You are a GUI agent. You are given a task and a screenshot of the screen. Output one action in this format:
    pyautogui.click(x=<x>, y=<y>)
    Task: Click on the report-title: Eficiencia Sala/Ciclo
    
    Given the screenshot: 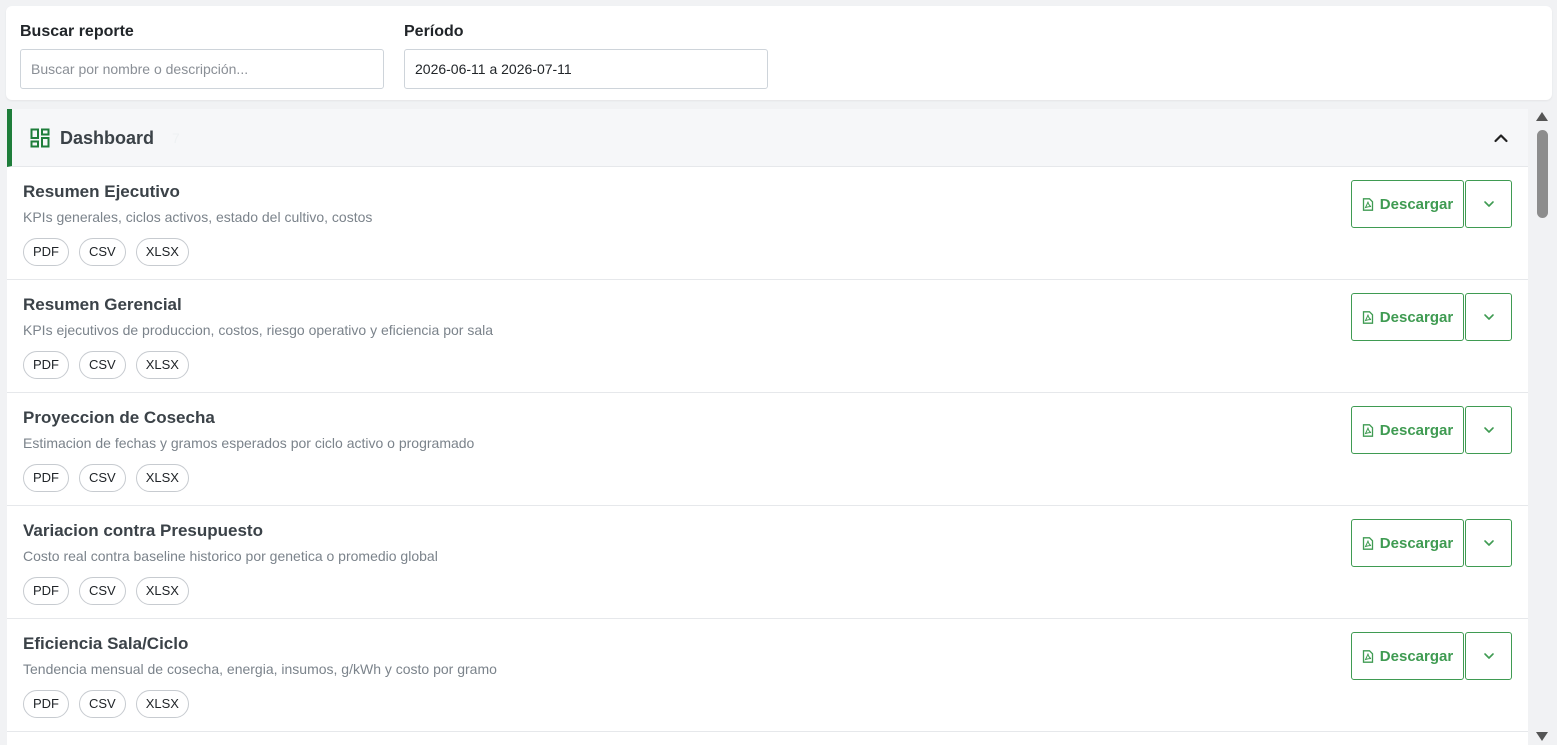 What is the action you would take?
    pyautogui.click(x=106, y=643)
    